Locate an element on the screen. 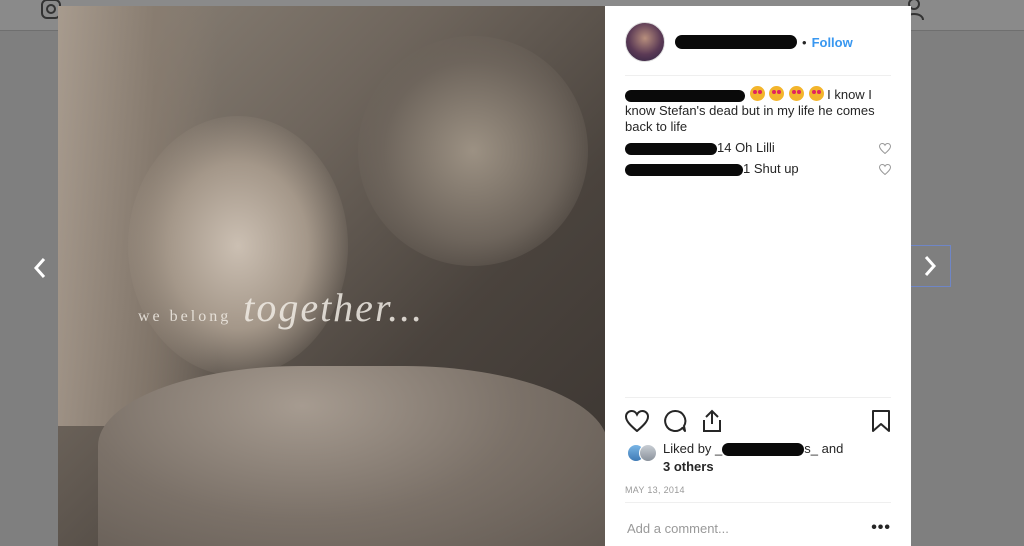 Image resolution: width=1024 pixels, height=546 pixels. comment-divider is located at coordinates (758, 502).